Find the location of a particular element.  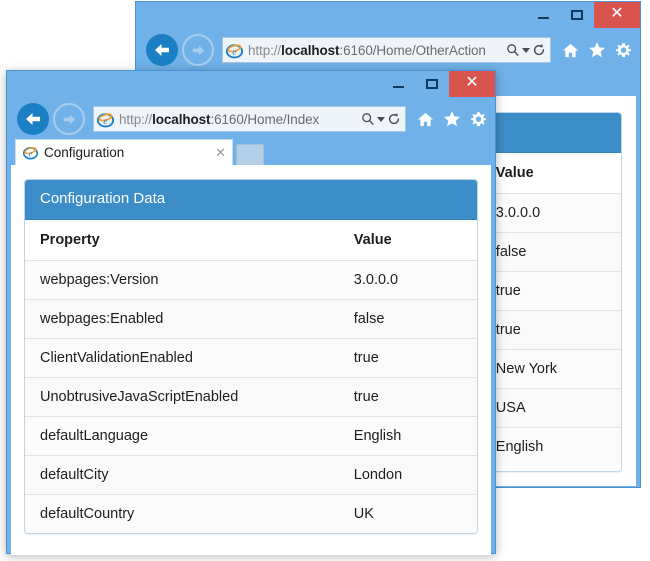

table-row: defaultCity London is located at coordinates (251, 474).